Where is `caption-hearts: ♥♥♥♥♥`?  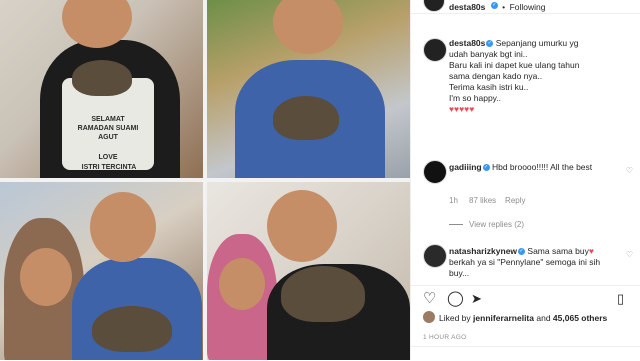 caption-hearts: ♥♥♥♥♥ is located at coordinates (462, 109).